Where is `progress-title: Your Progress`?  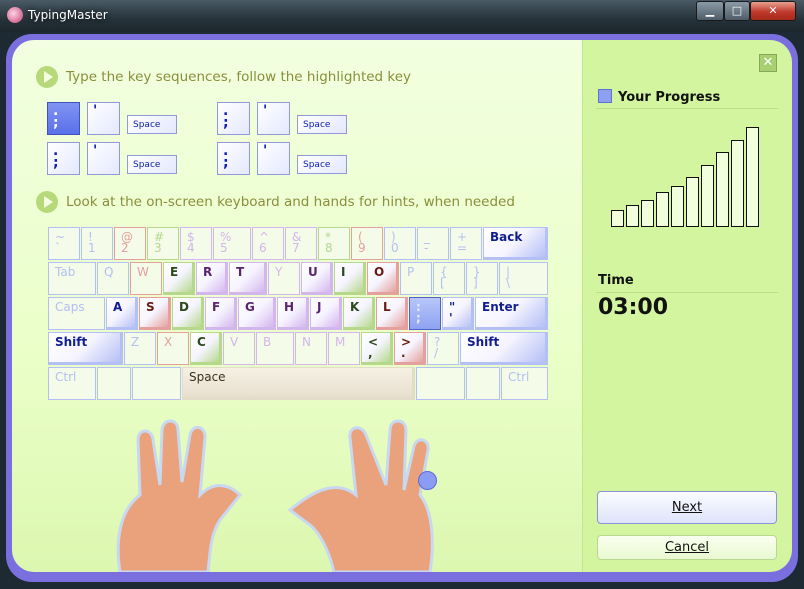 progress-title: Your Progress is located at coordinates (669, 97).